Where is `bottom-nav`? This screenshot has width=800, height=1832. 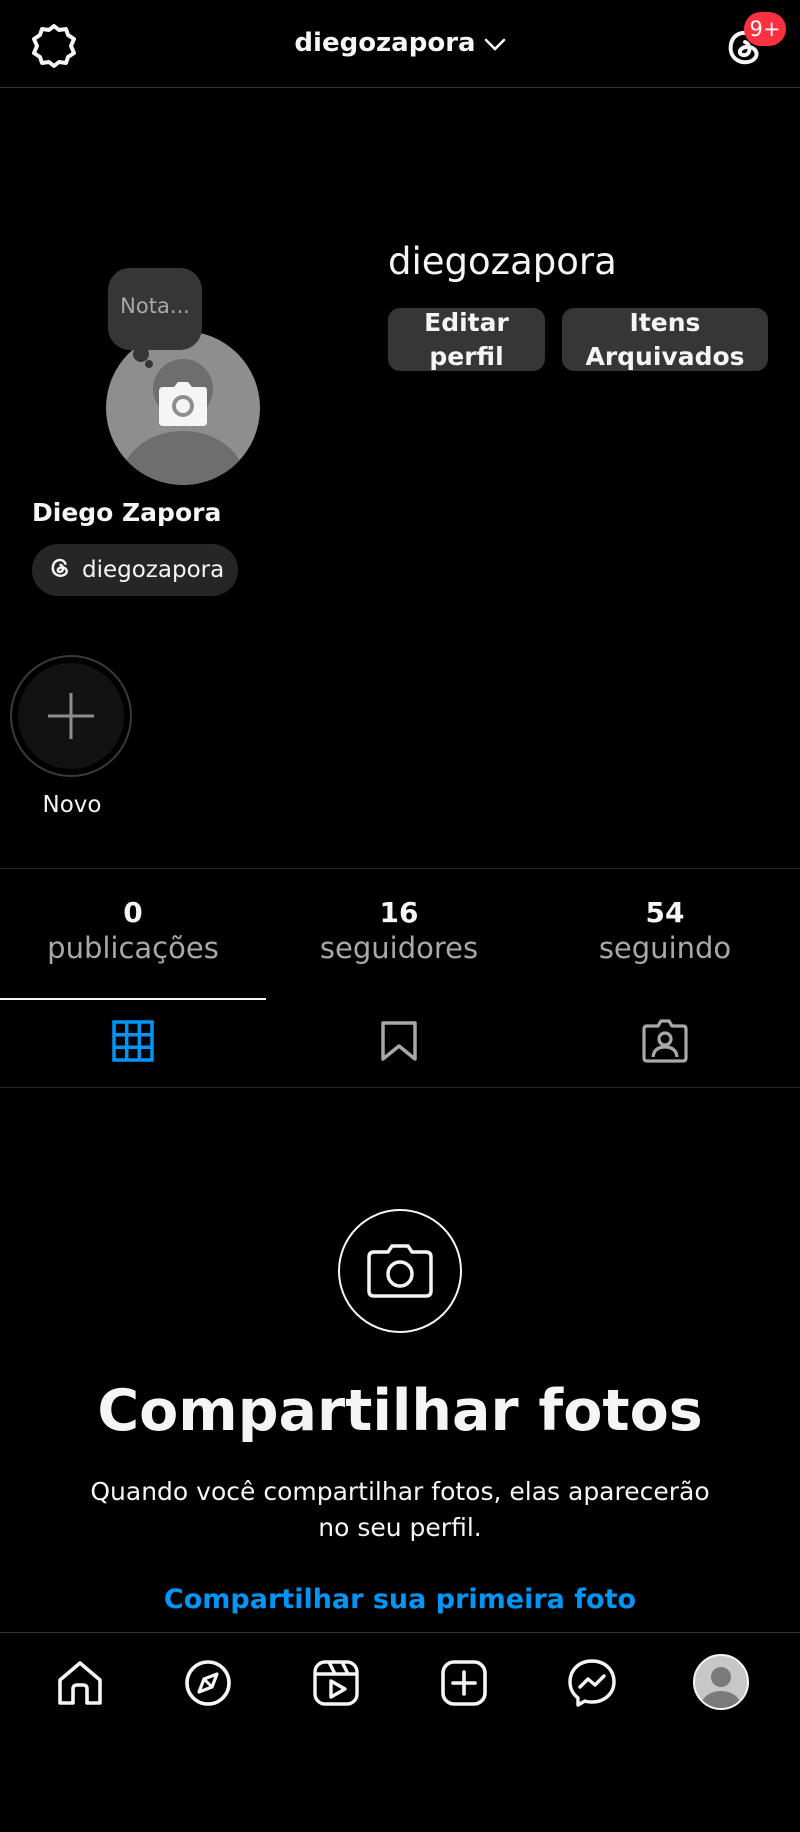 bottom-nav is located at coordinates (400, 1684).